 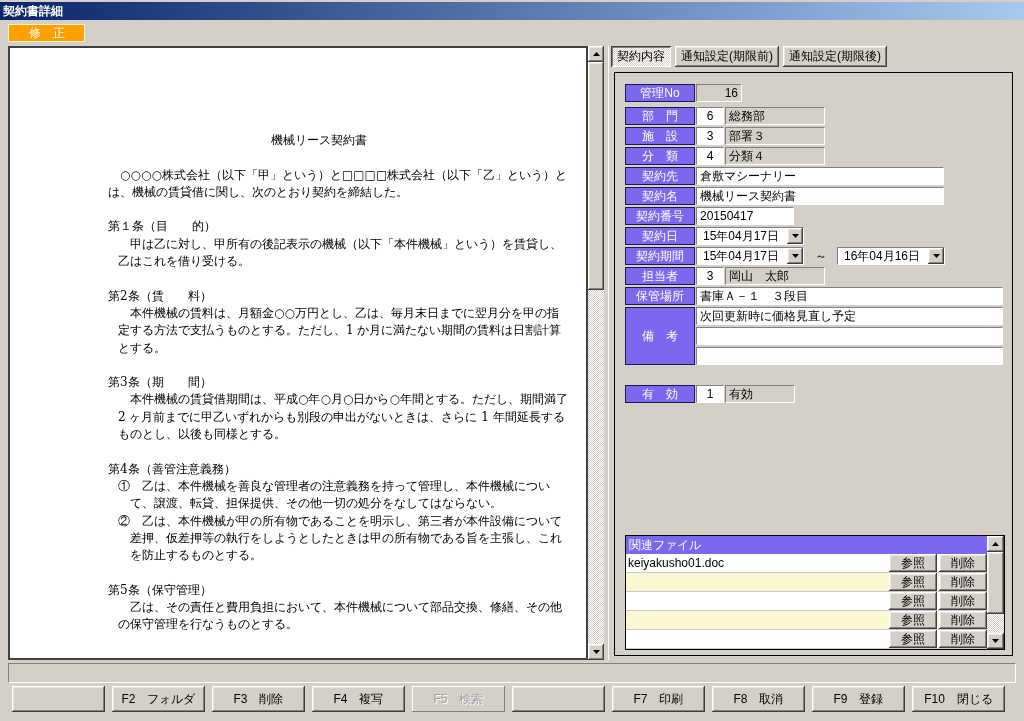 I want to click on field-label: 備 考, so click(x=660, y=336).